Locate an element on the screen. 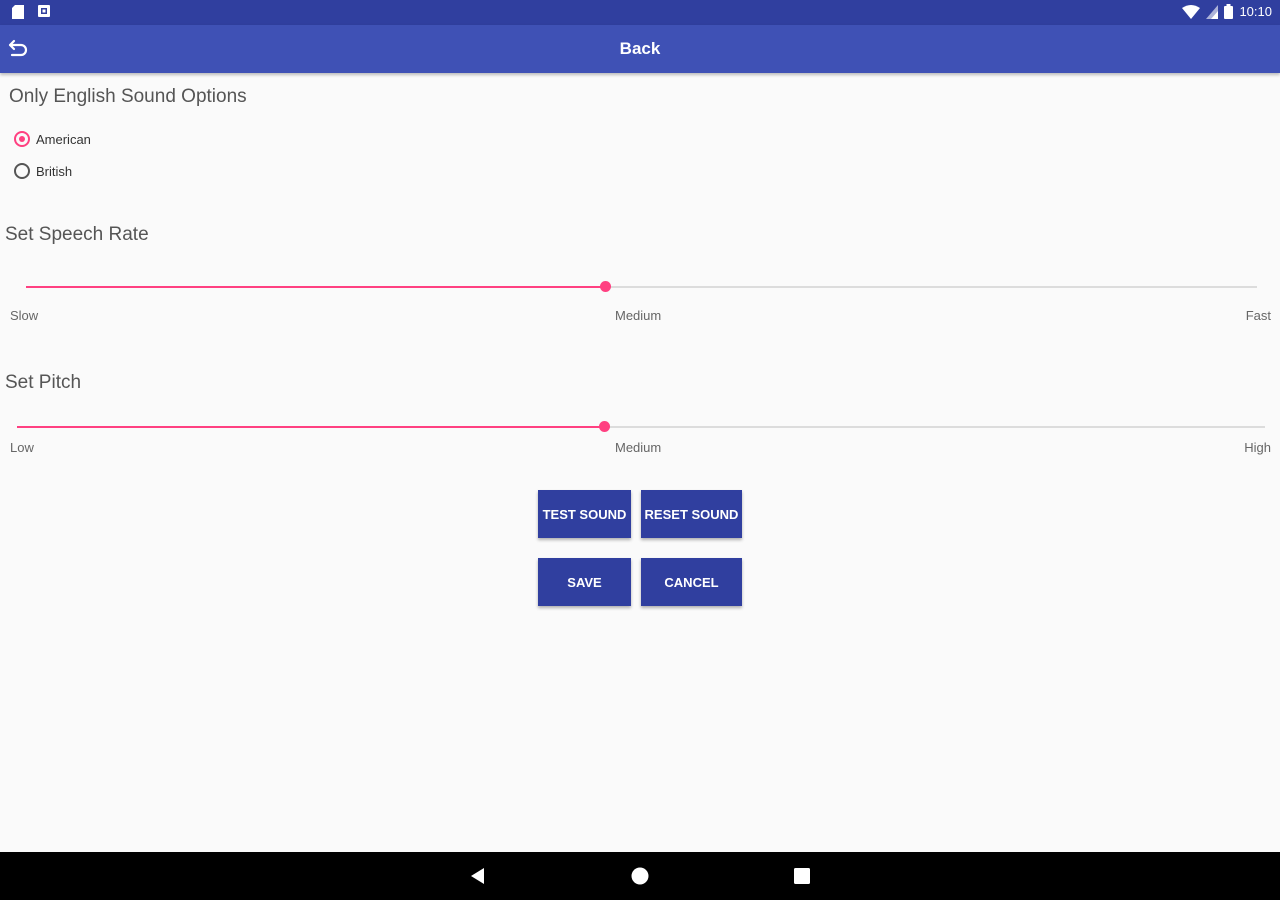 Image resolution: width=1280 pixels, height=900 pixels. pitch-min-label: Low is located at coordinates (22, 447).